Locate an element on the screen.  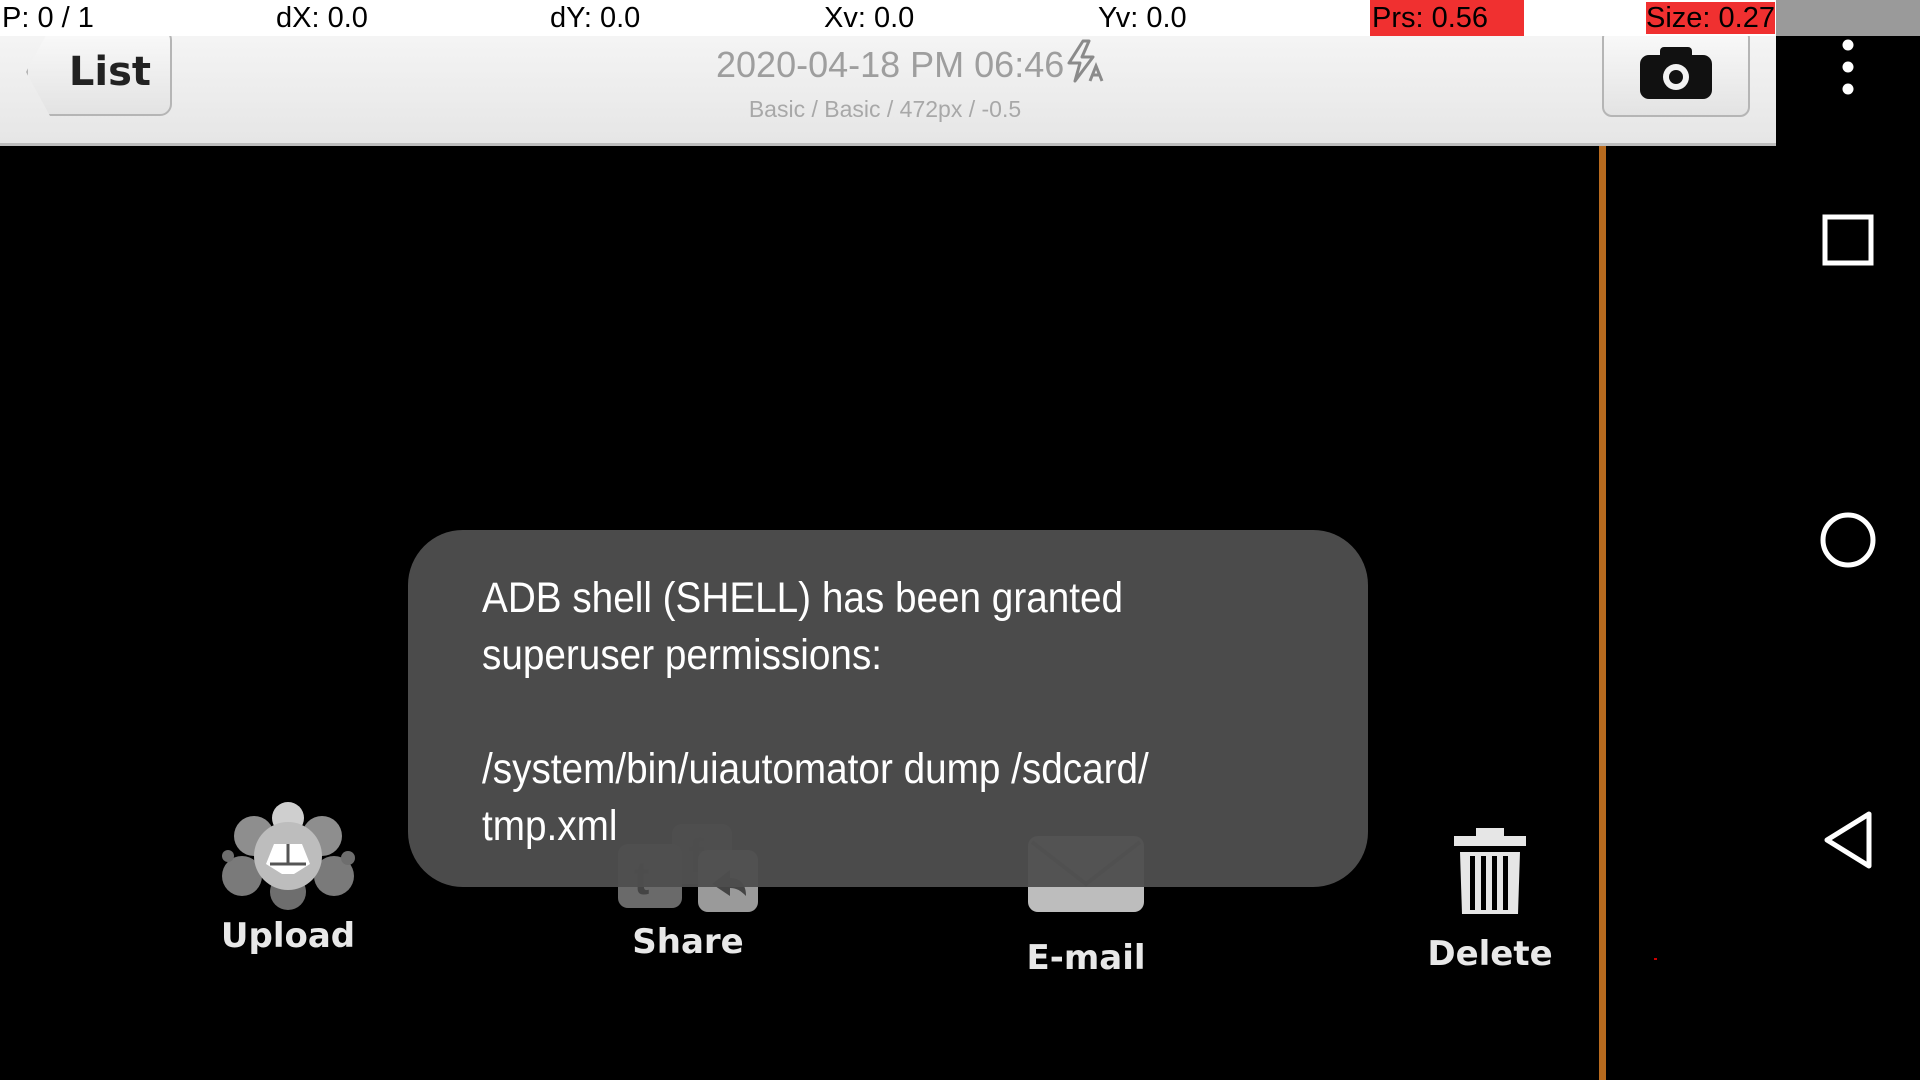
email-label: E-mail is located at coordinates (1086, 958).